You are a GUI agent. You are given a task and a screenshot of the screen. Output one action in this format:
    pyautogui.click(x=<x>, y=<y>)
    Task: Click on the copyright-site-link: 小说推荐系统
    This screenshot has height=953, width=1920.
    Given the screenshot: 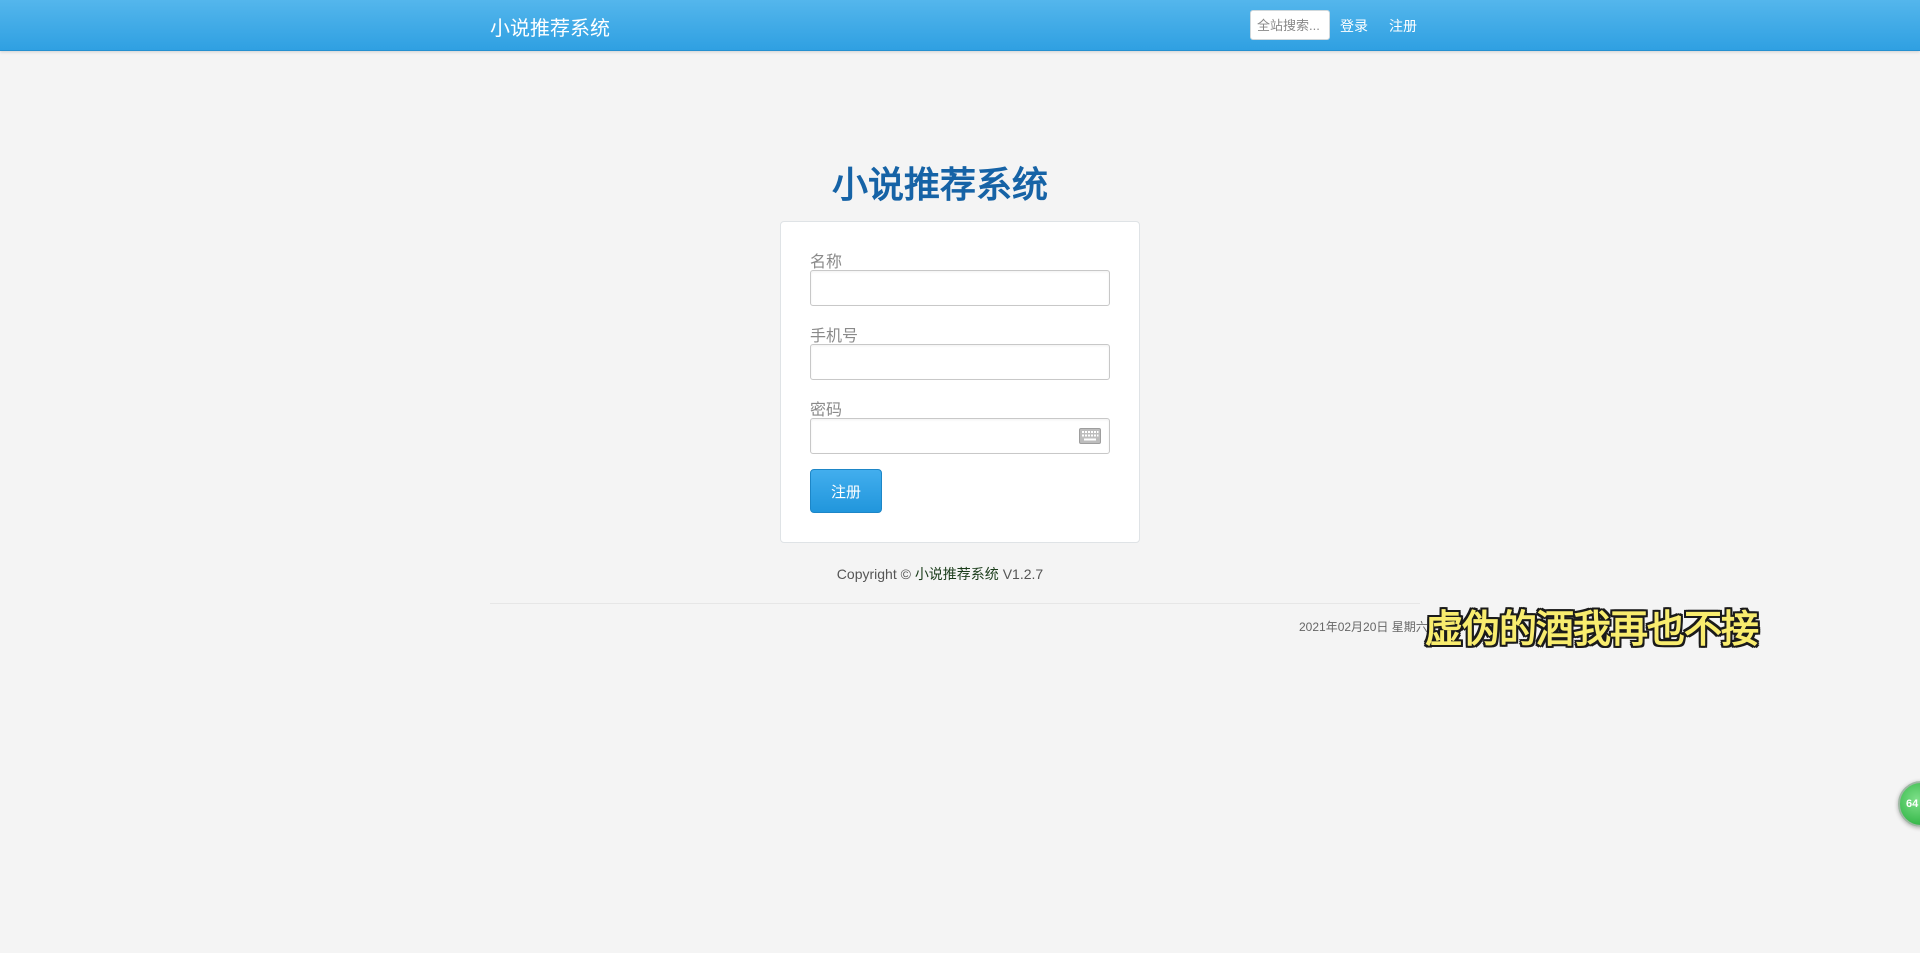 What is the action you would take?
    pyautogui.click(x=957, y=574)
    